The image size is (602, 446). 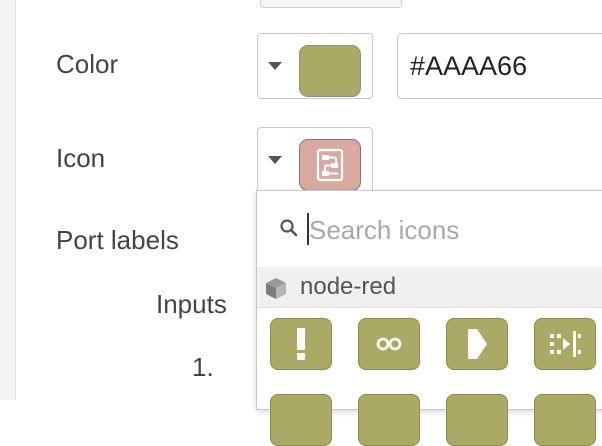 I want to click on icon-option-link, so click(x=389, y=344).